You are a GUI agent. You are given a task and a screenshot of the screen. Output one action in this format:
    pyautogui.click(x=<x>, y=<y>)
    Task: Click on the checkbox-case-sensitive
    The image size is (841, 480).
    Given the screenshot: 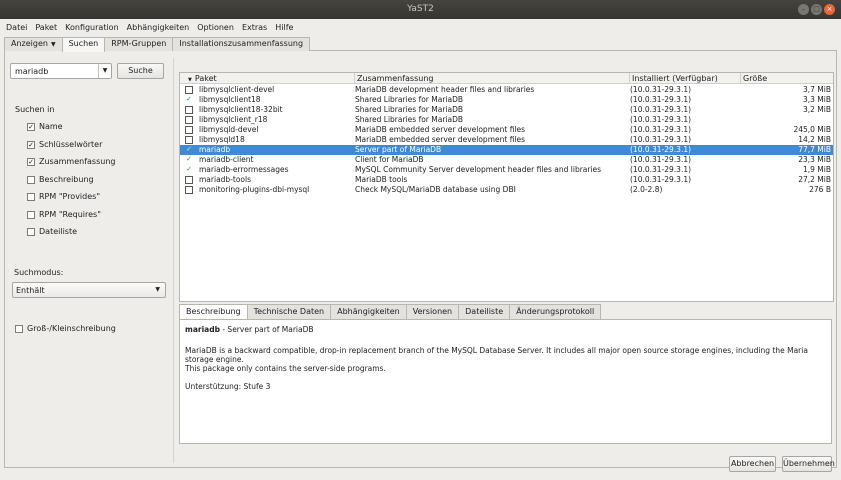 What is the action you would take?
    pyautogui.click(x=19, y=328)
    